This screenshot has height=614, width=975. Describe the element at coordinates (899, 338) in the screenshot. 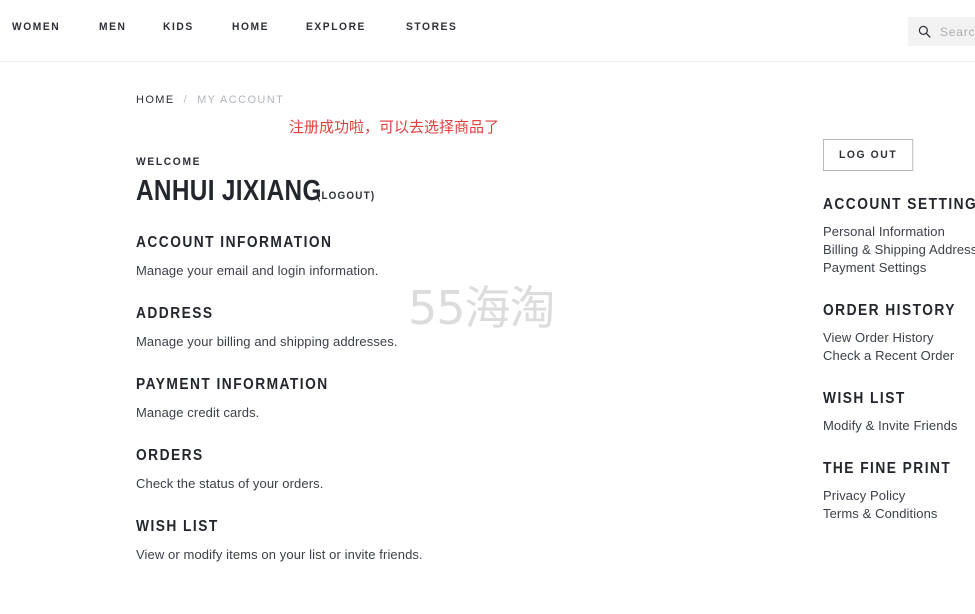

I see `sidebar-link: View Order History` at that location.